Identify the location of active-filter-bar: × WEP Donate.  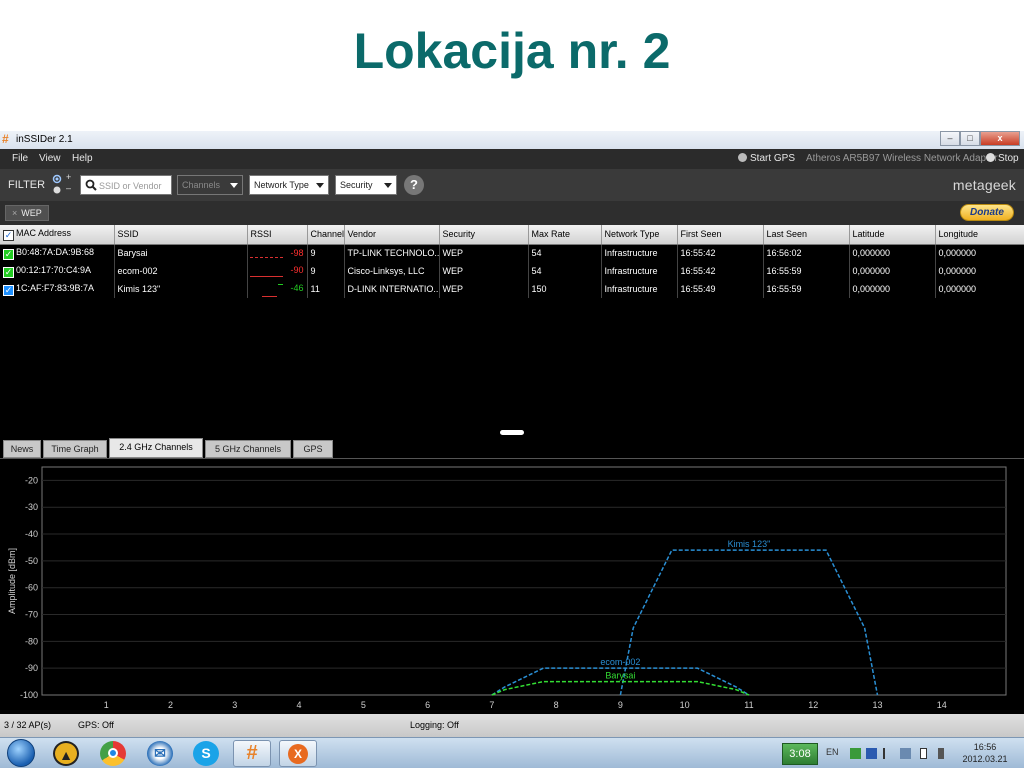
(512, 213).